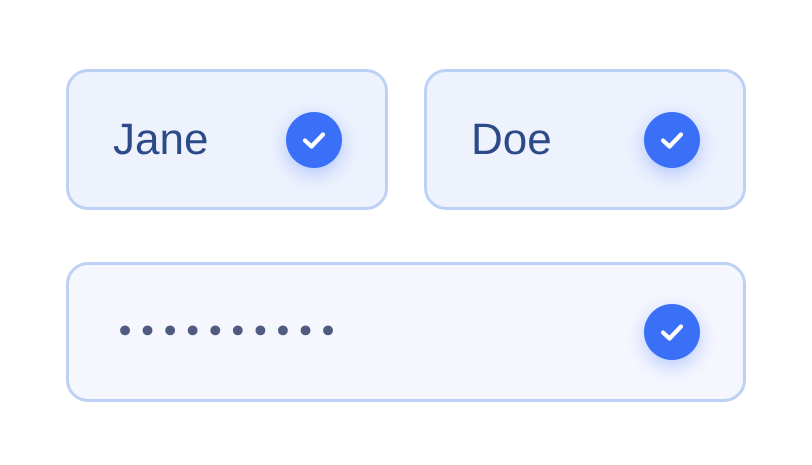 This screenshot has height=465, width=812. I want to click on field-value: Jane, so click(160, 139).